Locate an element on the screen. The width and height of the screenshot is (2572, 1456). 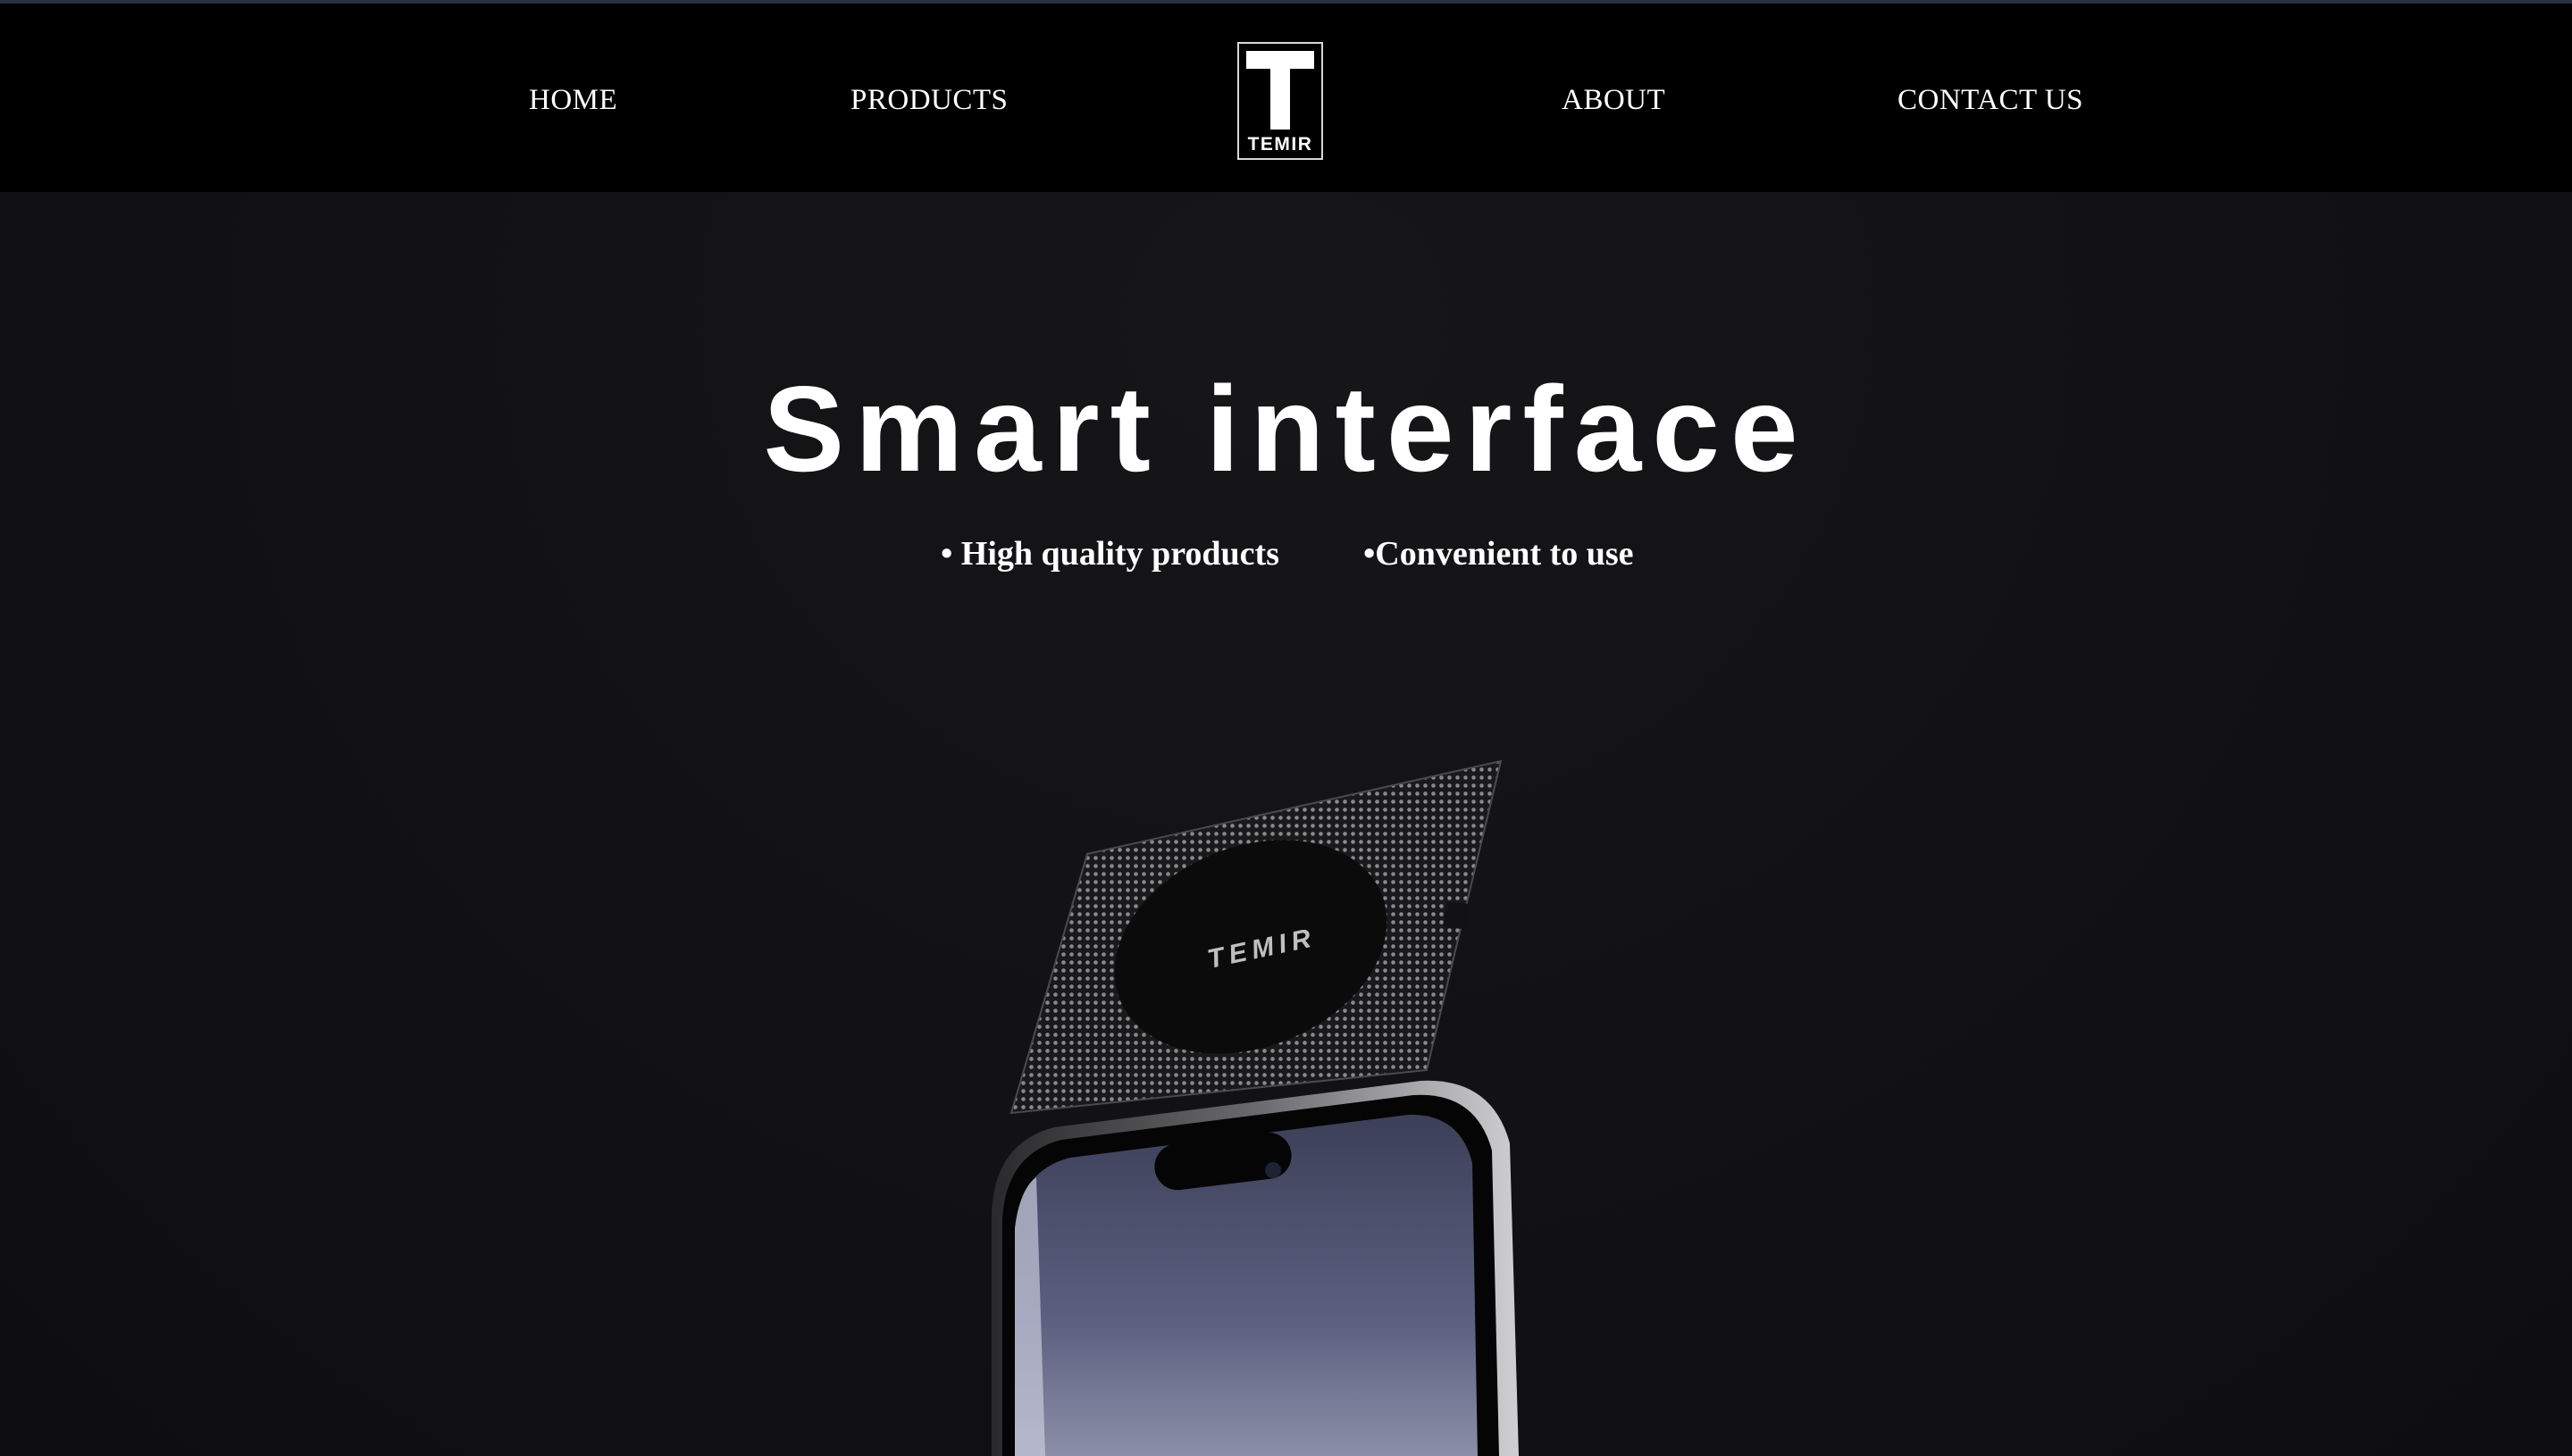
nav-link-products: PRODUCTS is located at coordinates (929, 100).